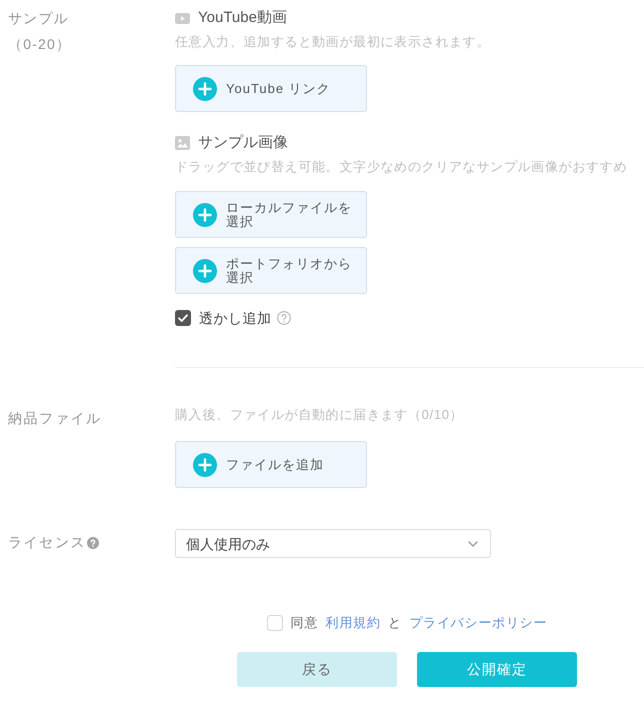  Describe the element at coordinates (39, 18) in the screenshot. I see `section-label: サンプル` at that location.